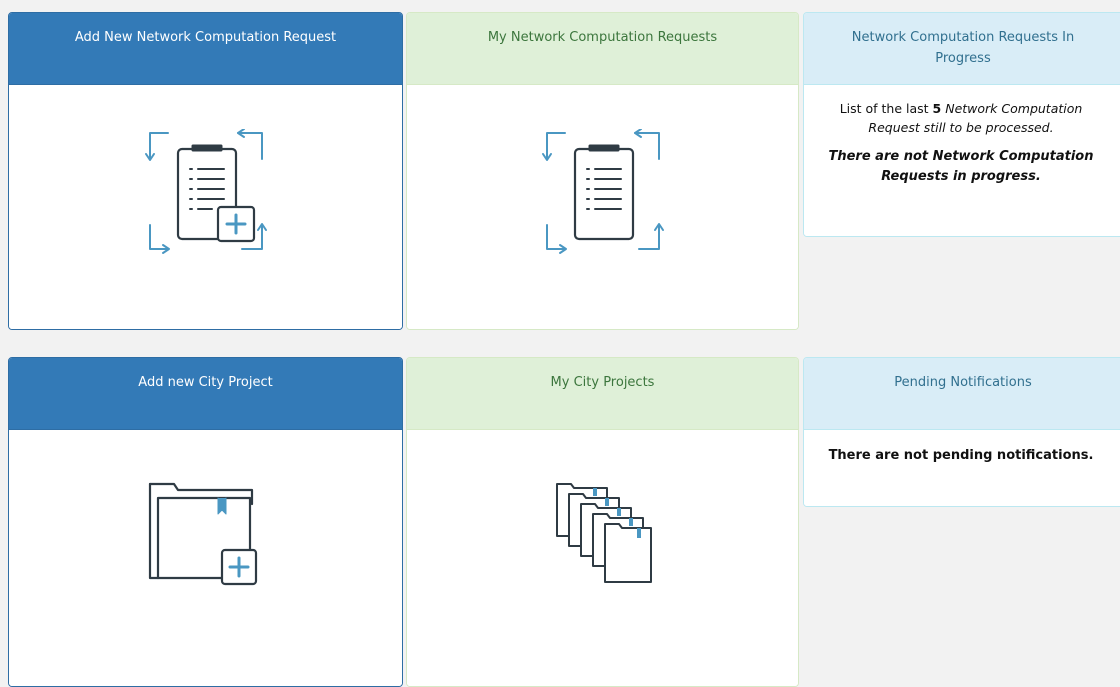  What do you see at coordinates (603, 534) in the screenshot?
I see `folder-stack-icon` at bounding box center [603, 534].